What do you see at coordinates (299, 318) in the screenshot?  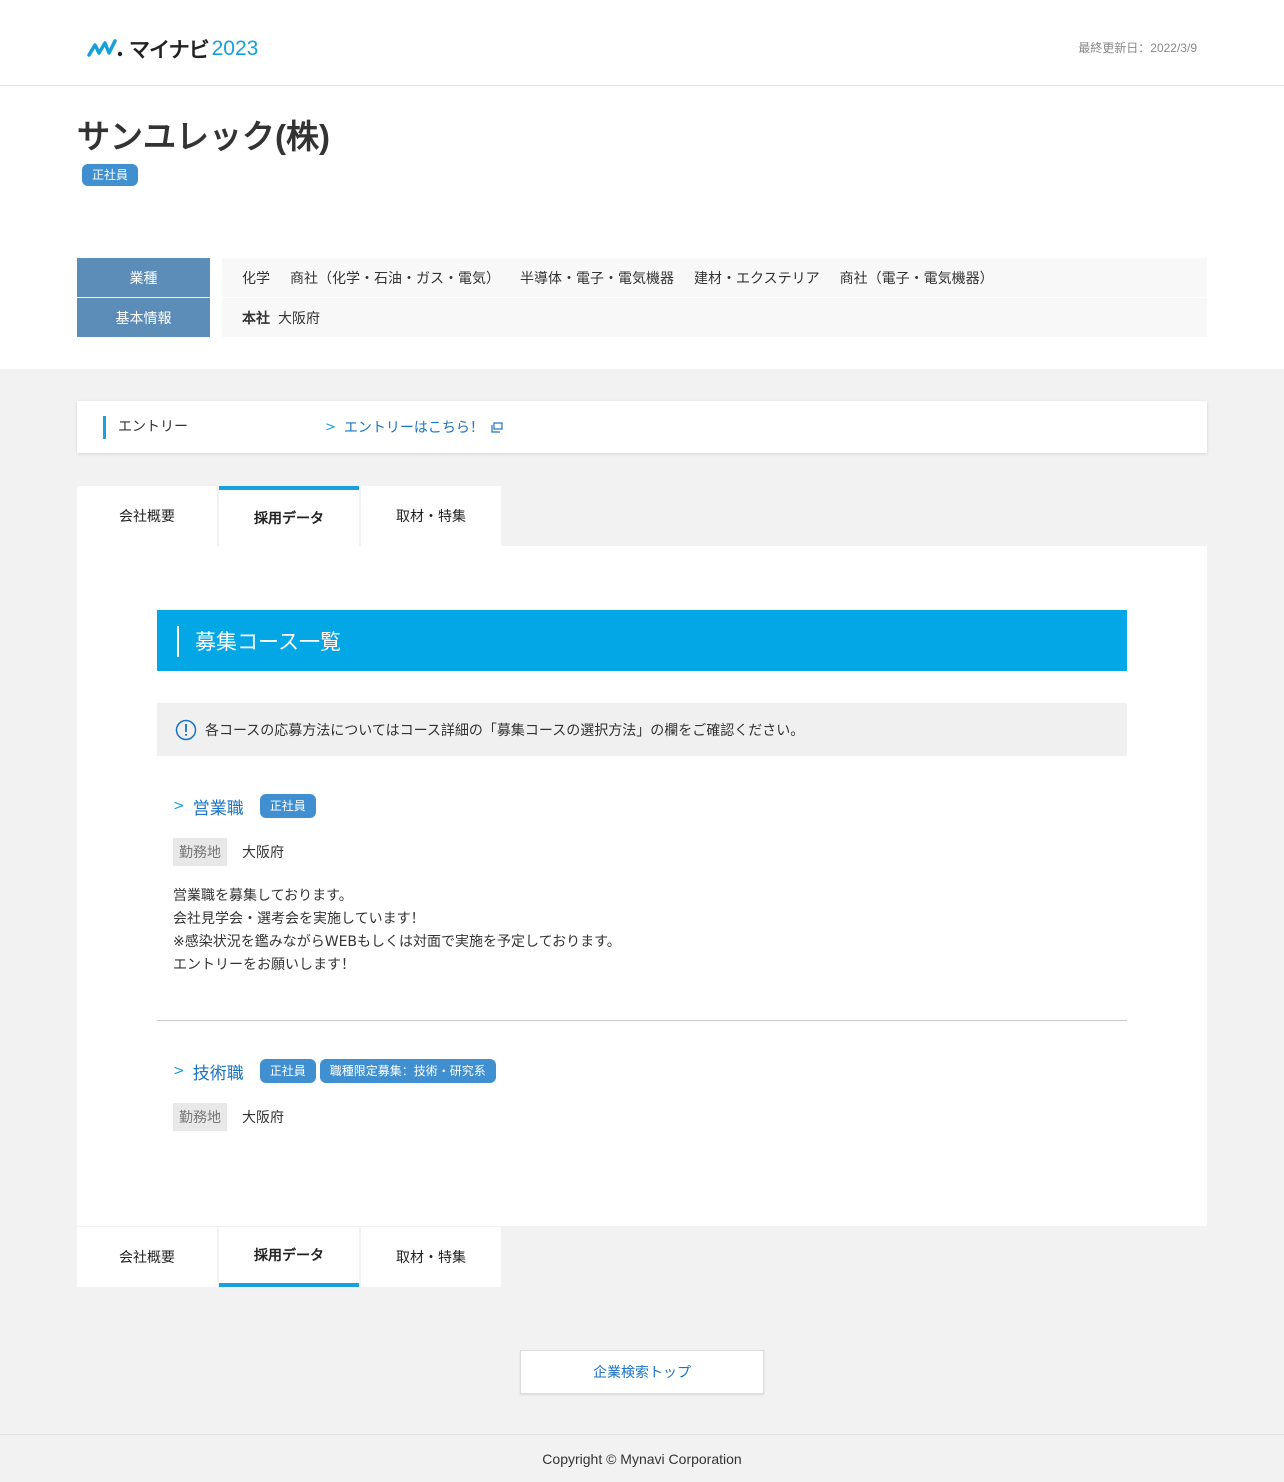 I see `hq-value: 大阪府` at bounding box center [299, 318].